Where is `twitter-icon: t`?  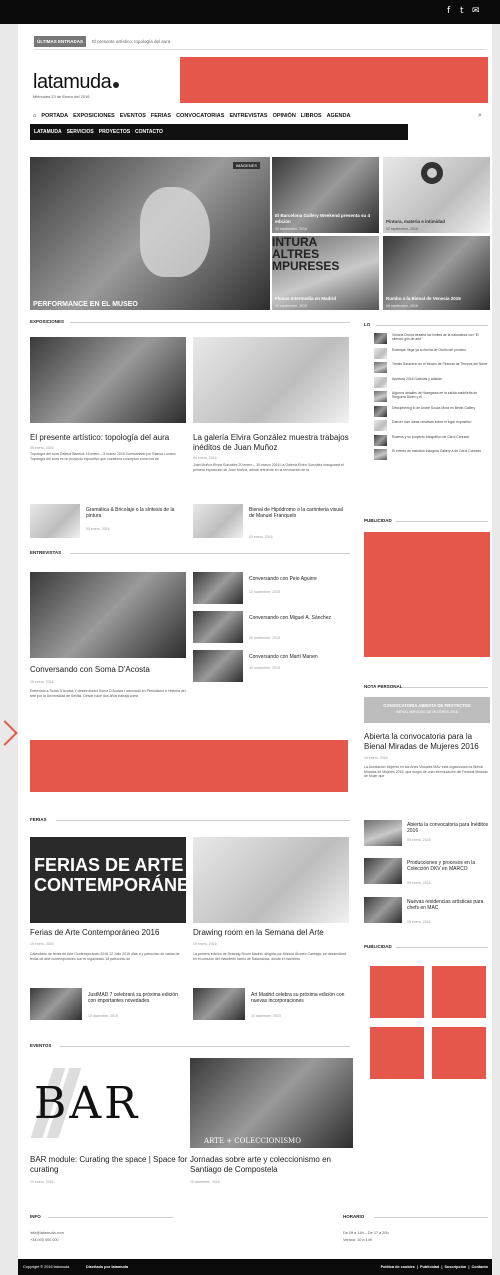
twitter-icon: t is located at coordinates (462, 11).